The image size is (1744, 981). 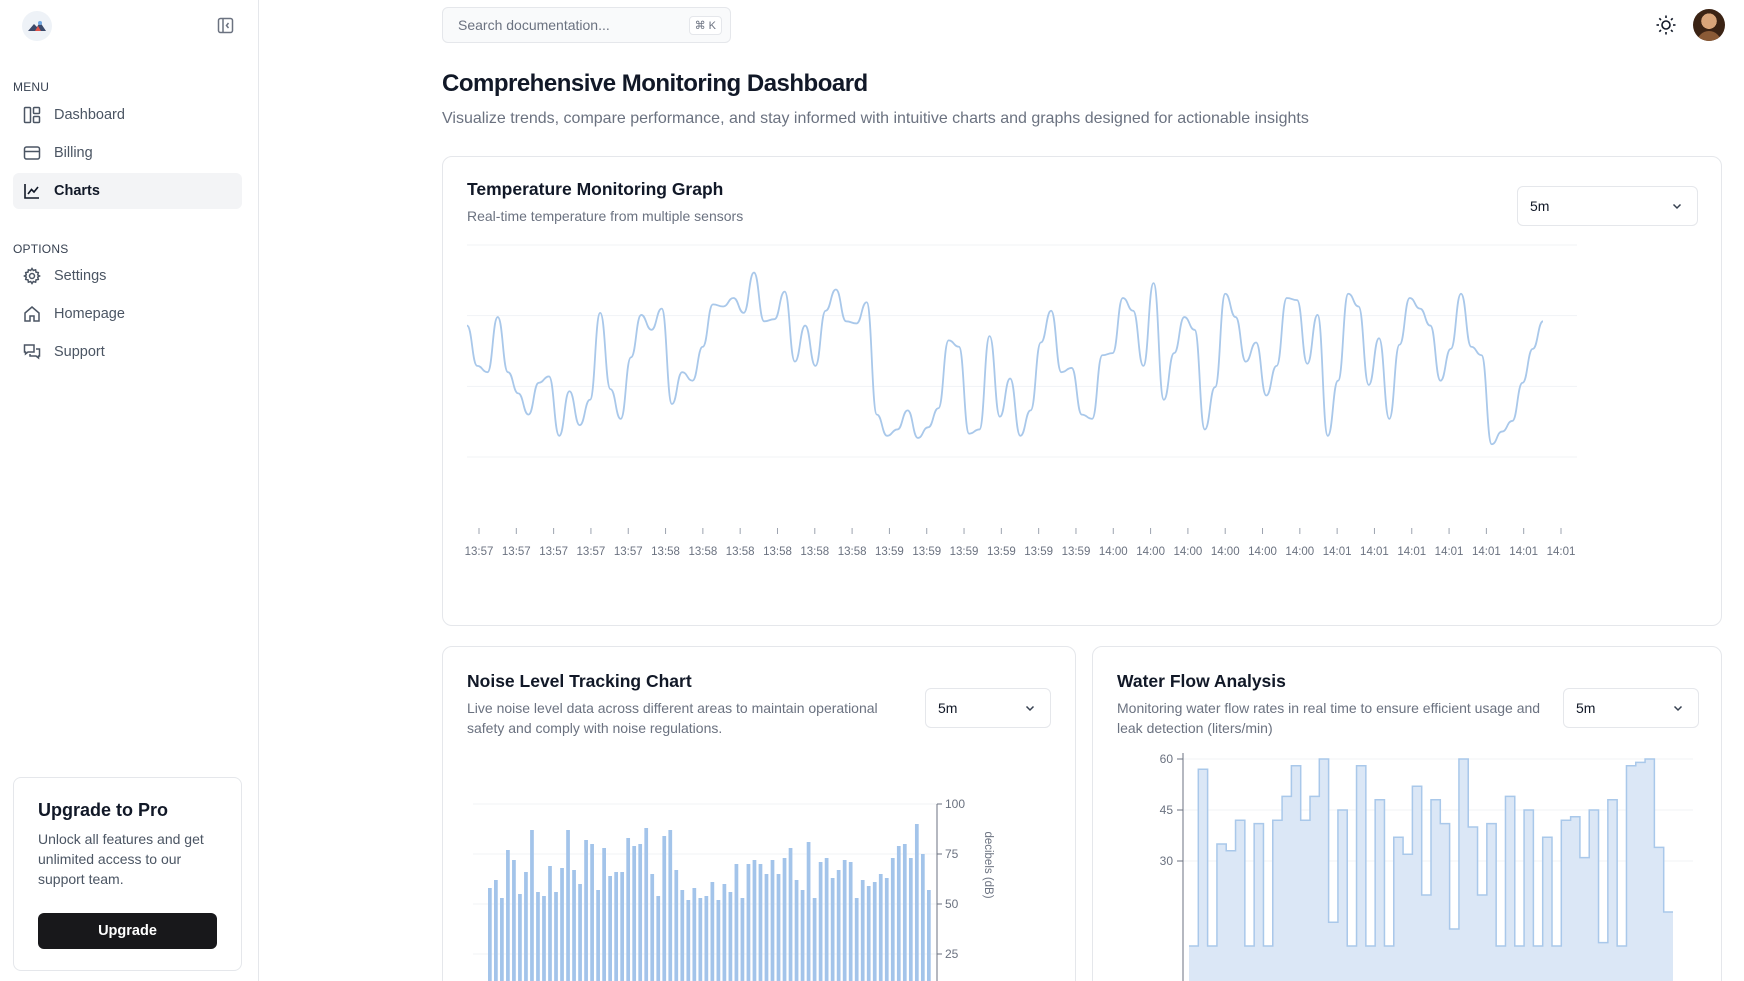 I want to click on support-chat-icon, so click(x=32, y=352).